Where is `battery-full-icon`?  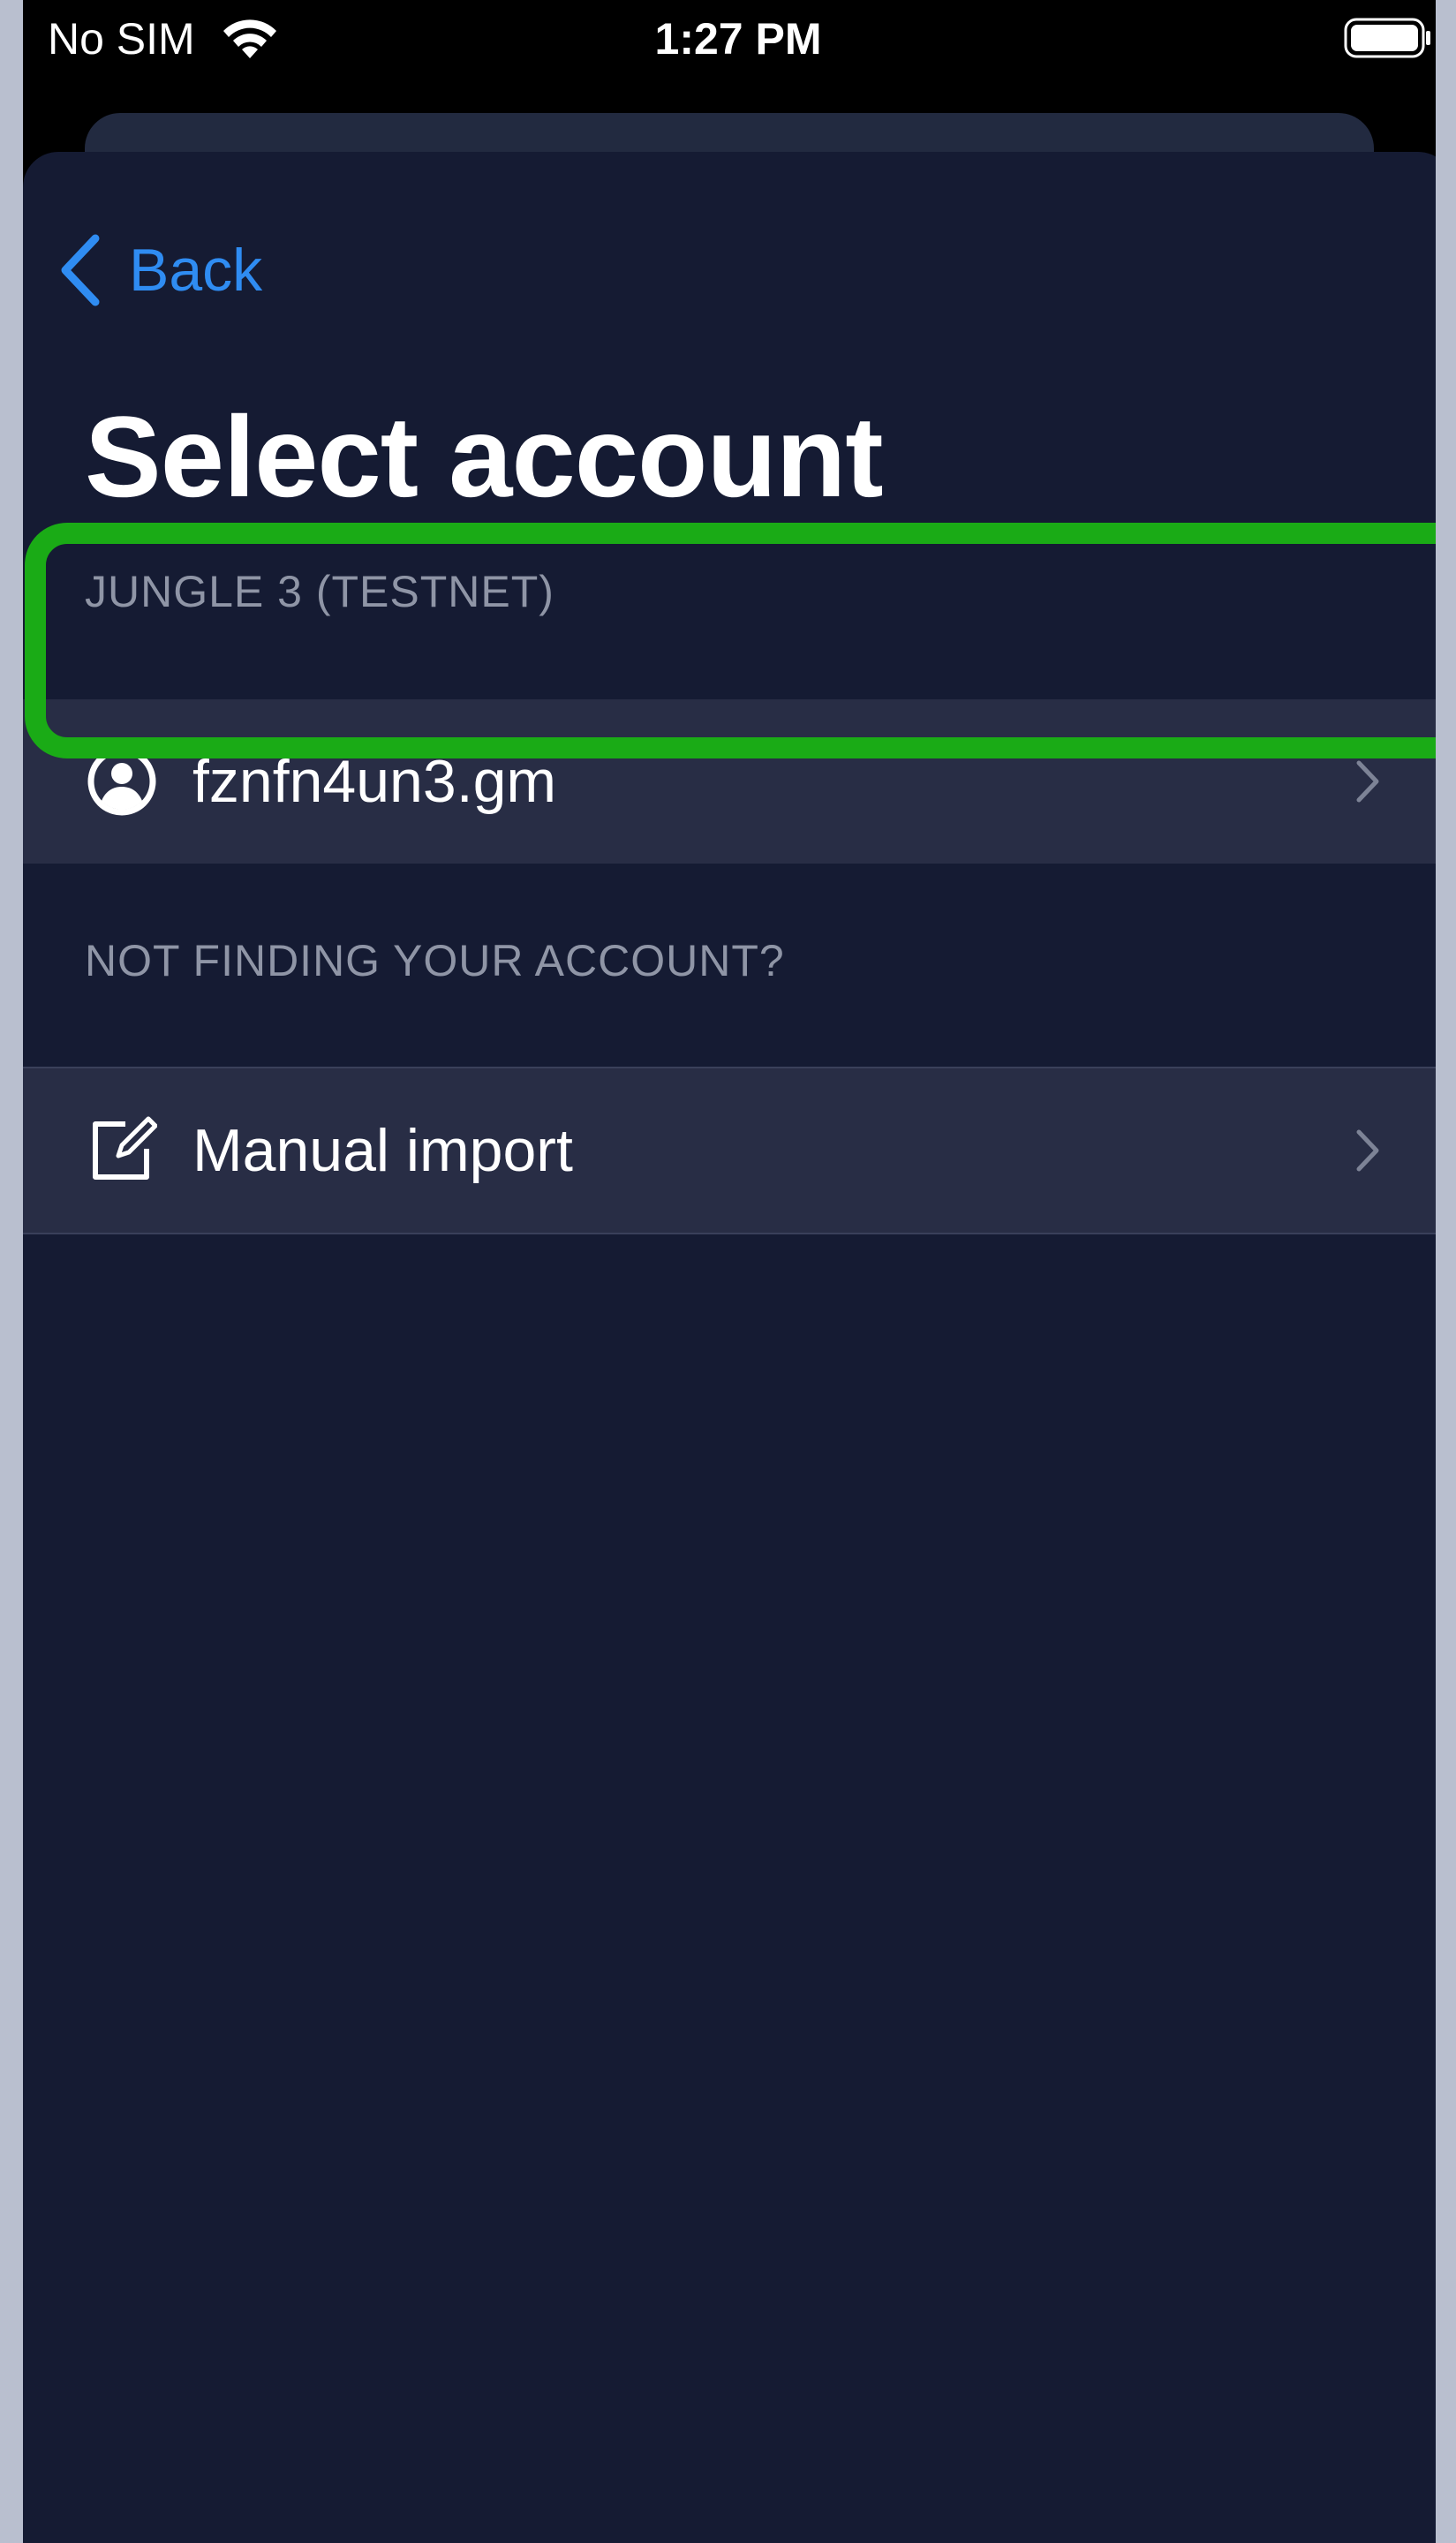 battery-full-icon is located at coordinates (1387, 38).